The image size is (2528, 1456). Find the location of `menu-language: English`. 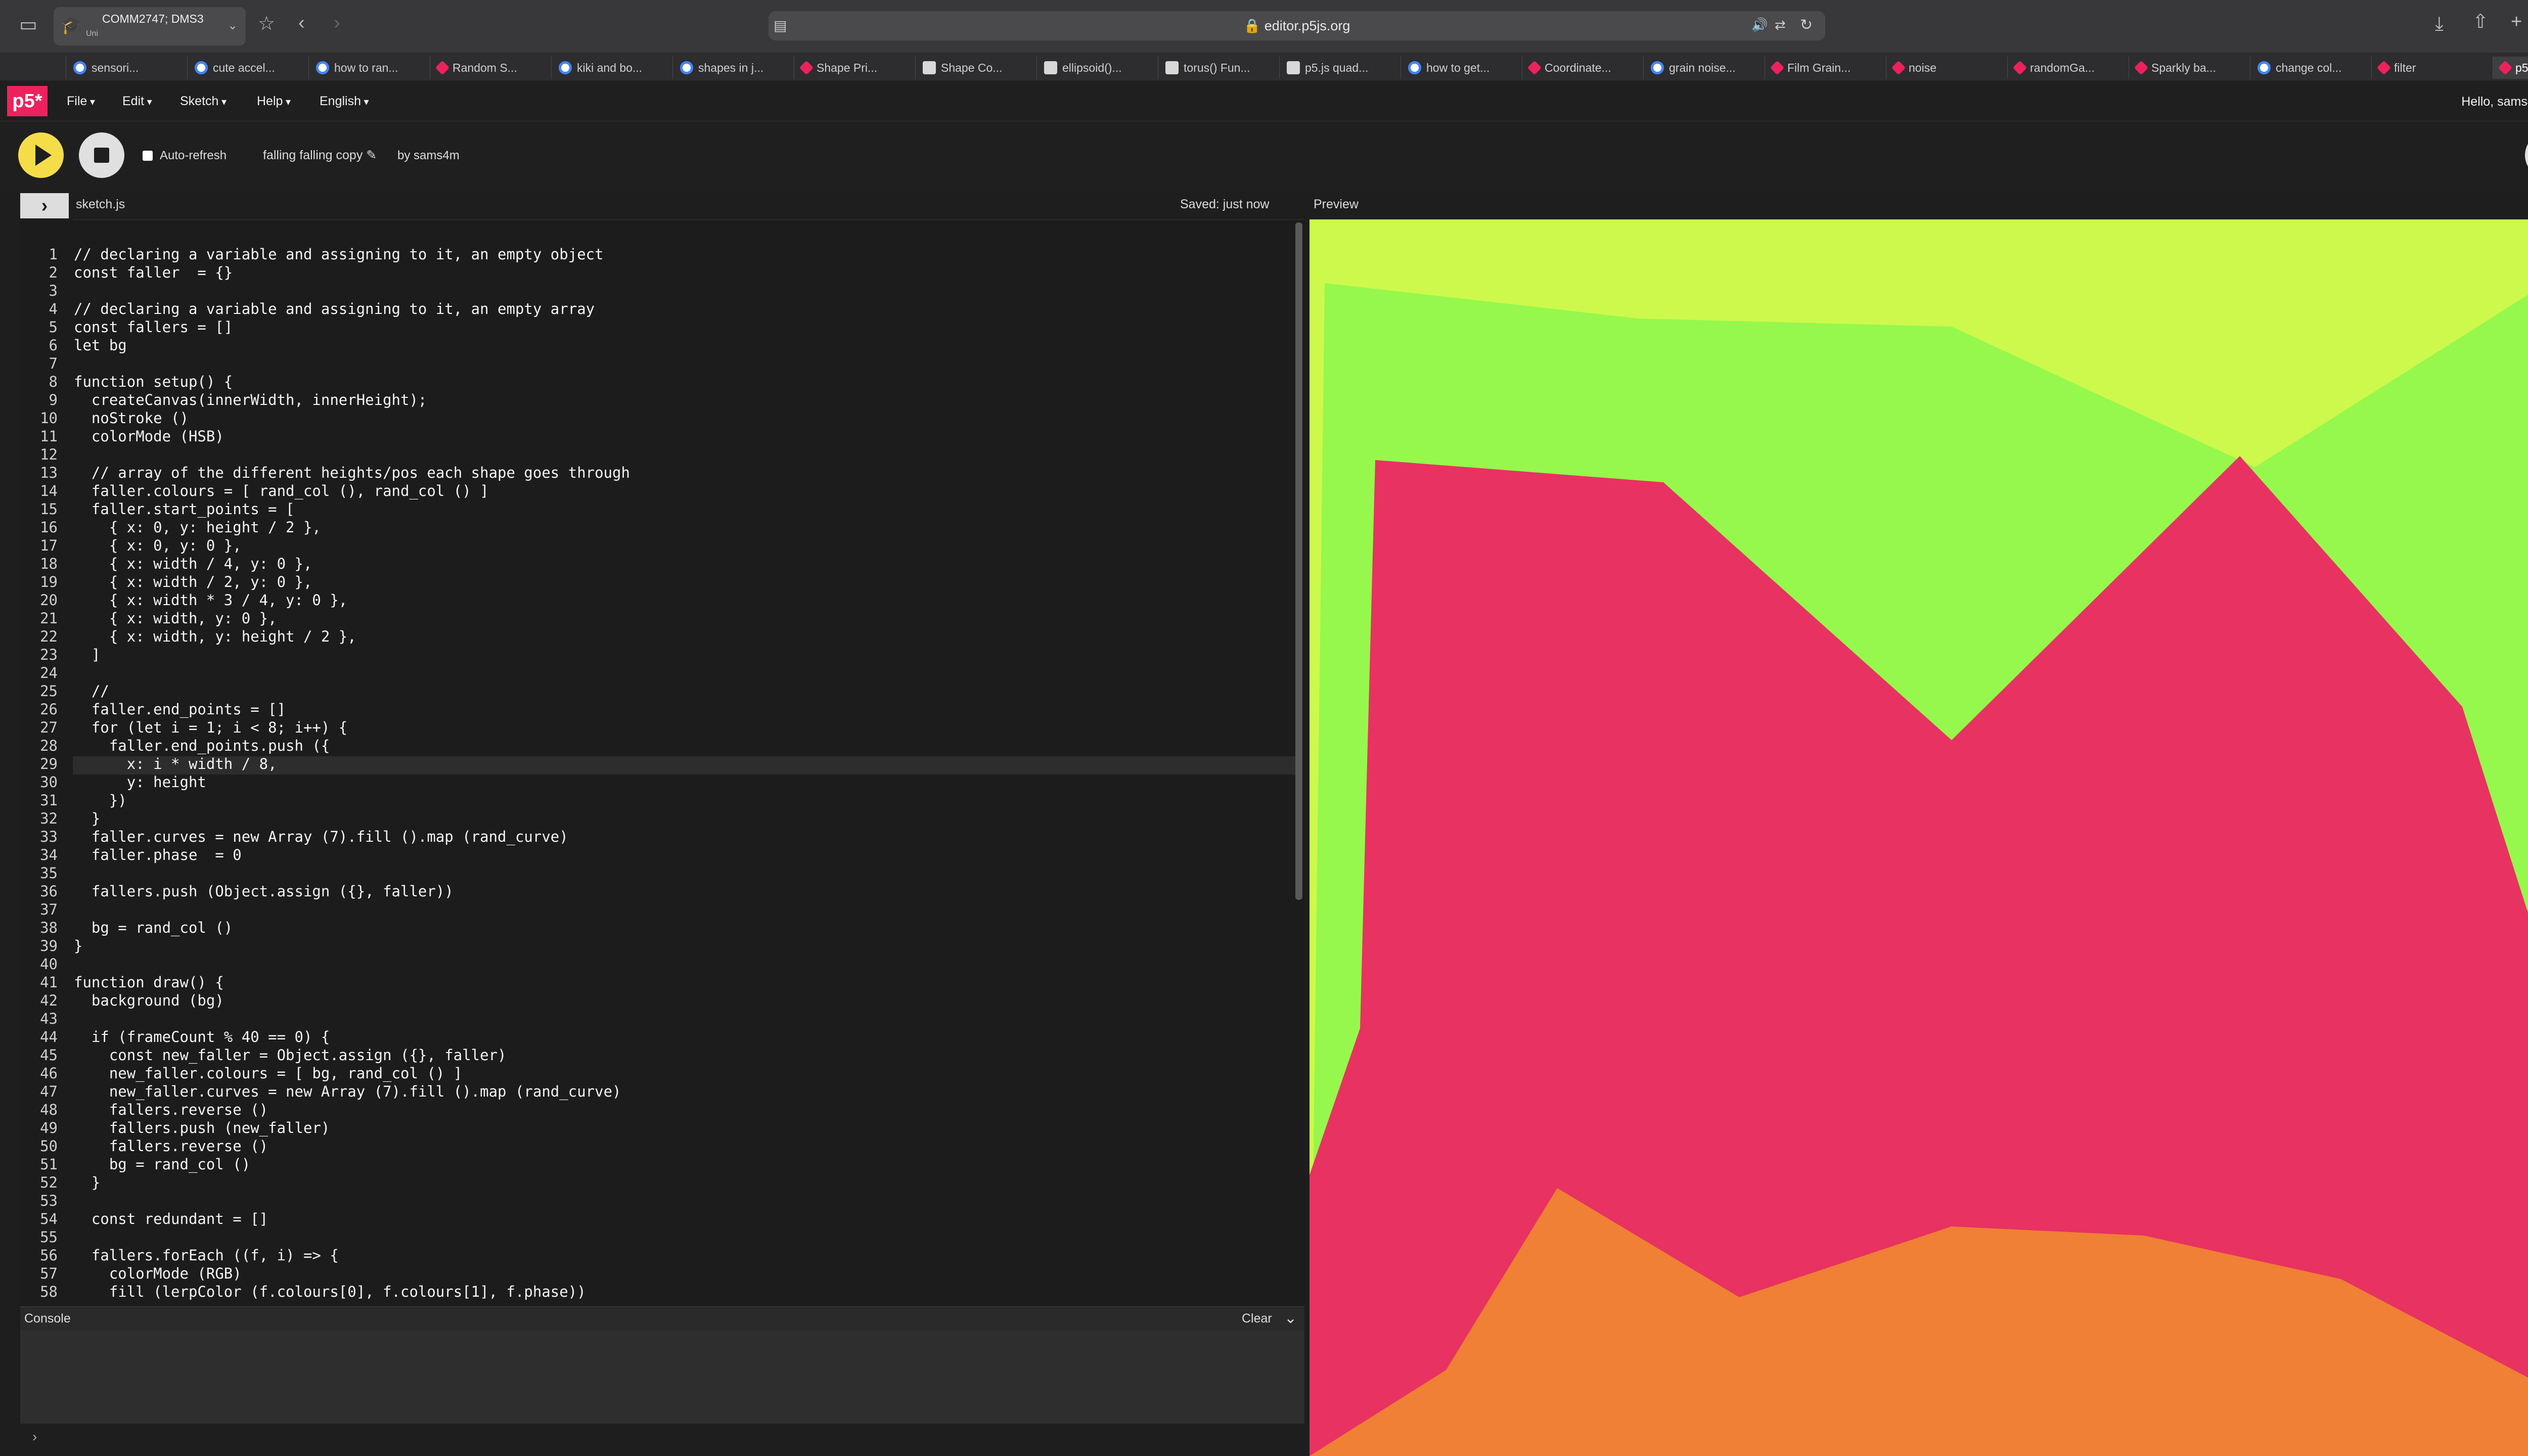

menu-language: English is located at coordinates (345, 101).